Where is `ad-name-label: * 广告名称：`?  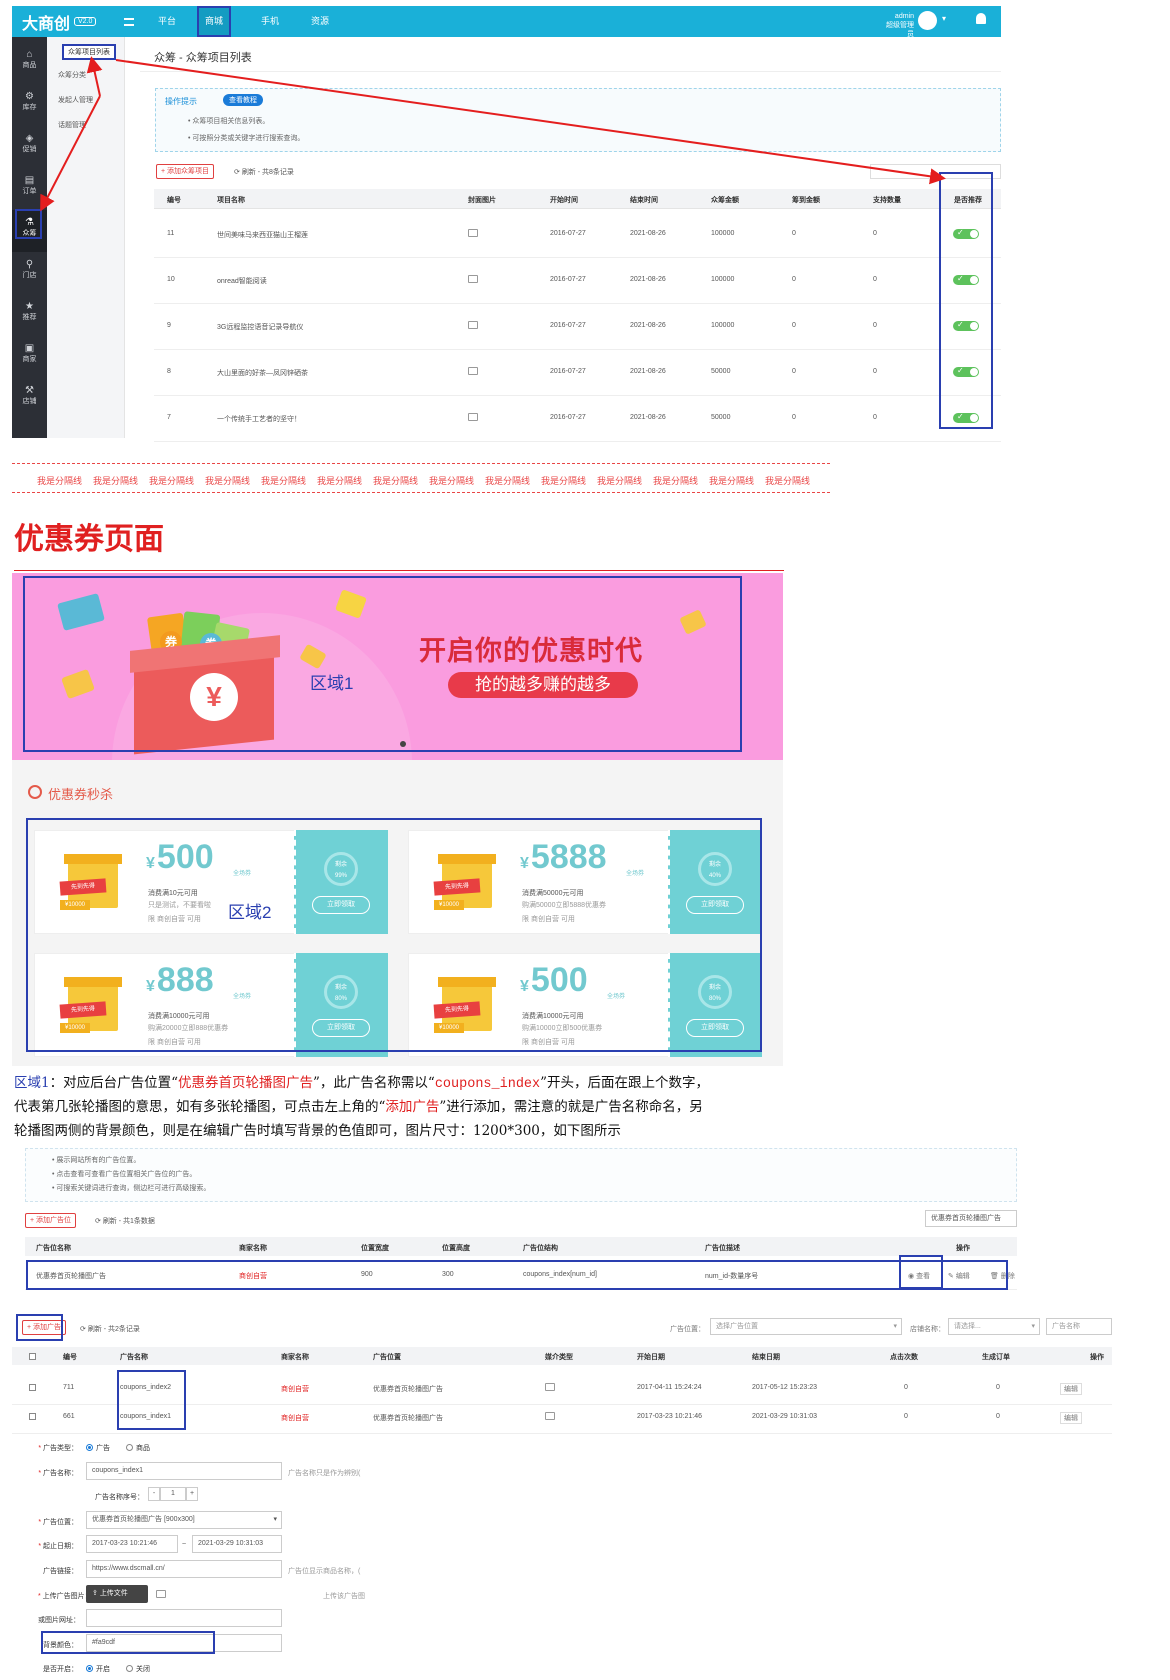
ad-name-label: * 广告名称： is located at coordinates (58, 1473).